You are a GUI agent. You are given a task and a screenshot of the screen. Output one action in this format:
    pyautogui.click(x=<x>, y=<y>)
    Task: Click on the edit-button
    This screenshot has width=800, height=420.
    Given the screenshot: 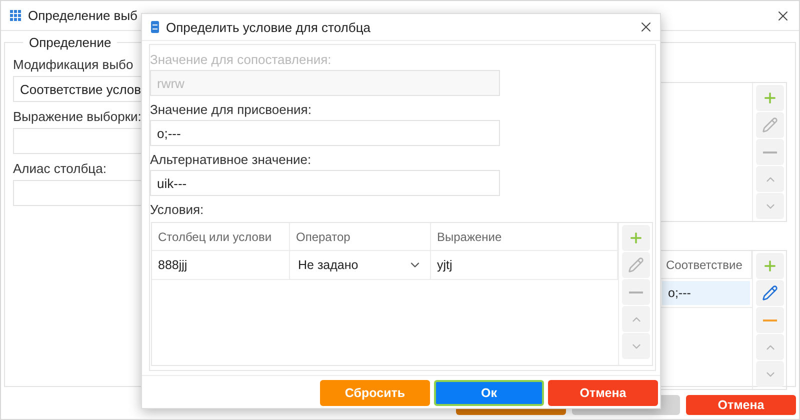 What is the action you would take?
    pyautogui.click(x=770, y=293)
    